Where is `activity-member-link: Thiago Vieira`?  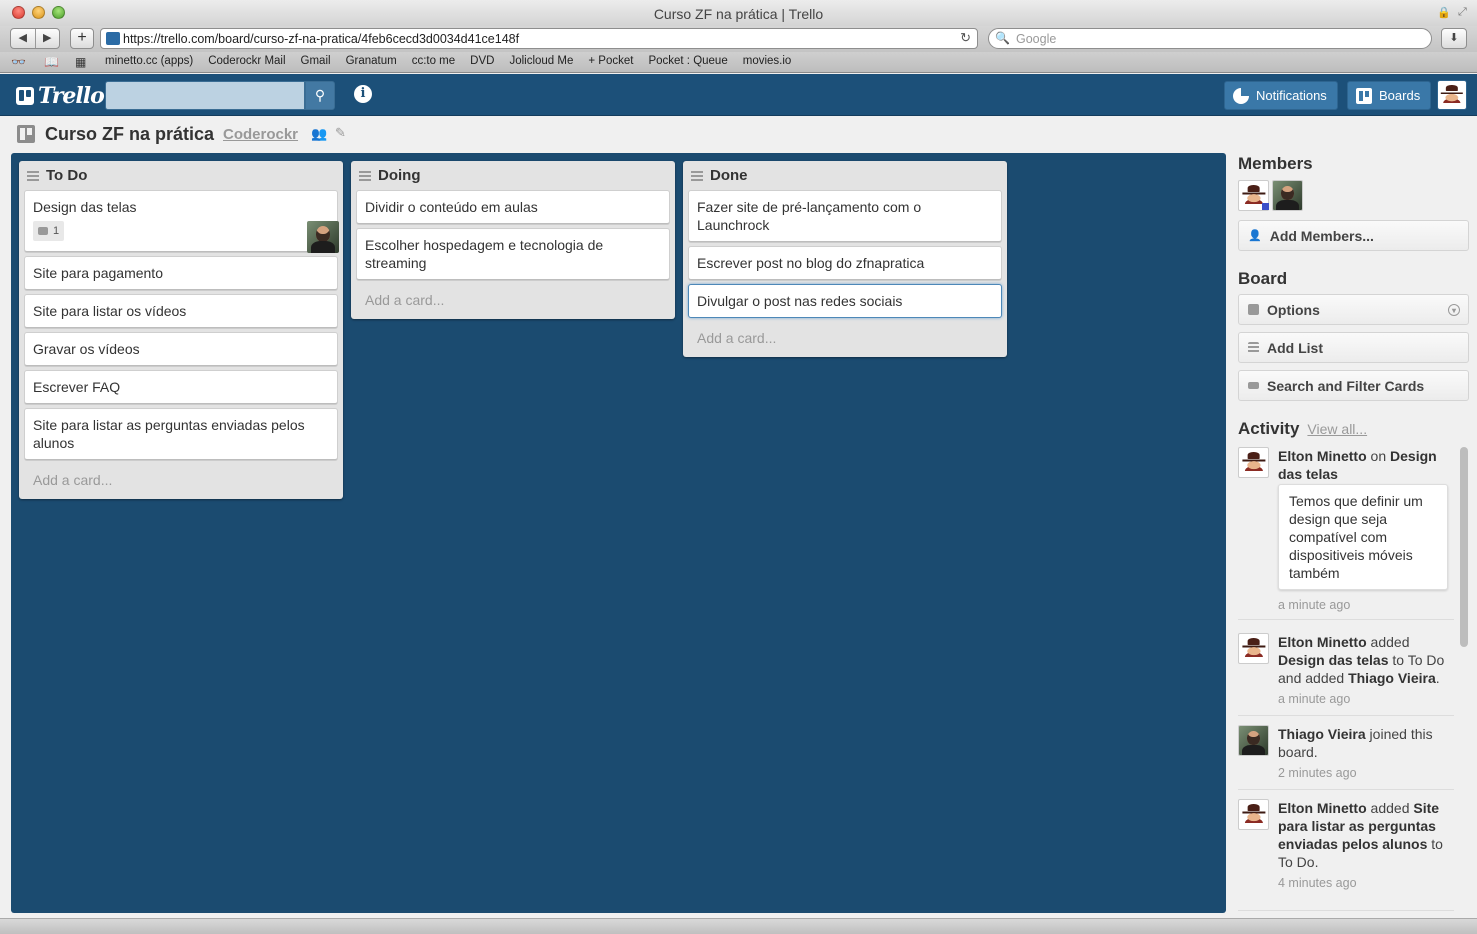
activity-member-link: Thiago Vieira is located at coordinates (1392, 678).